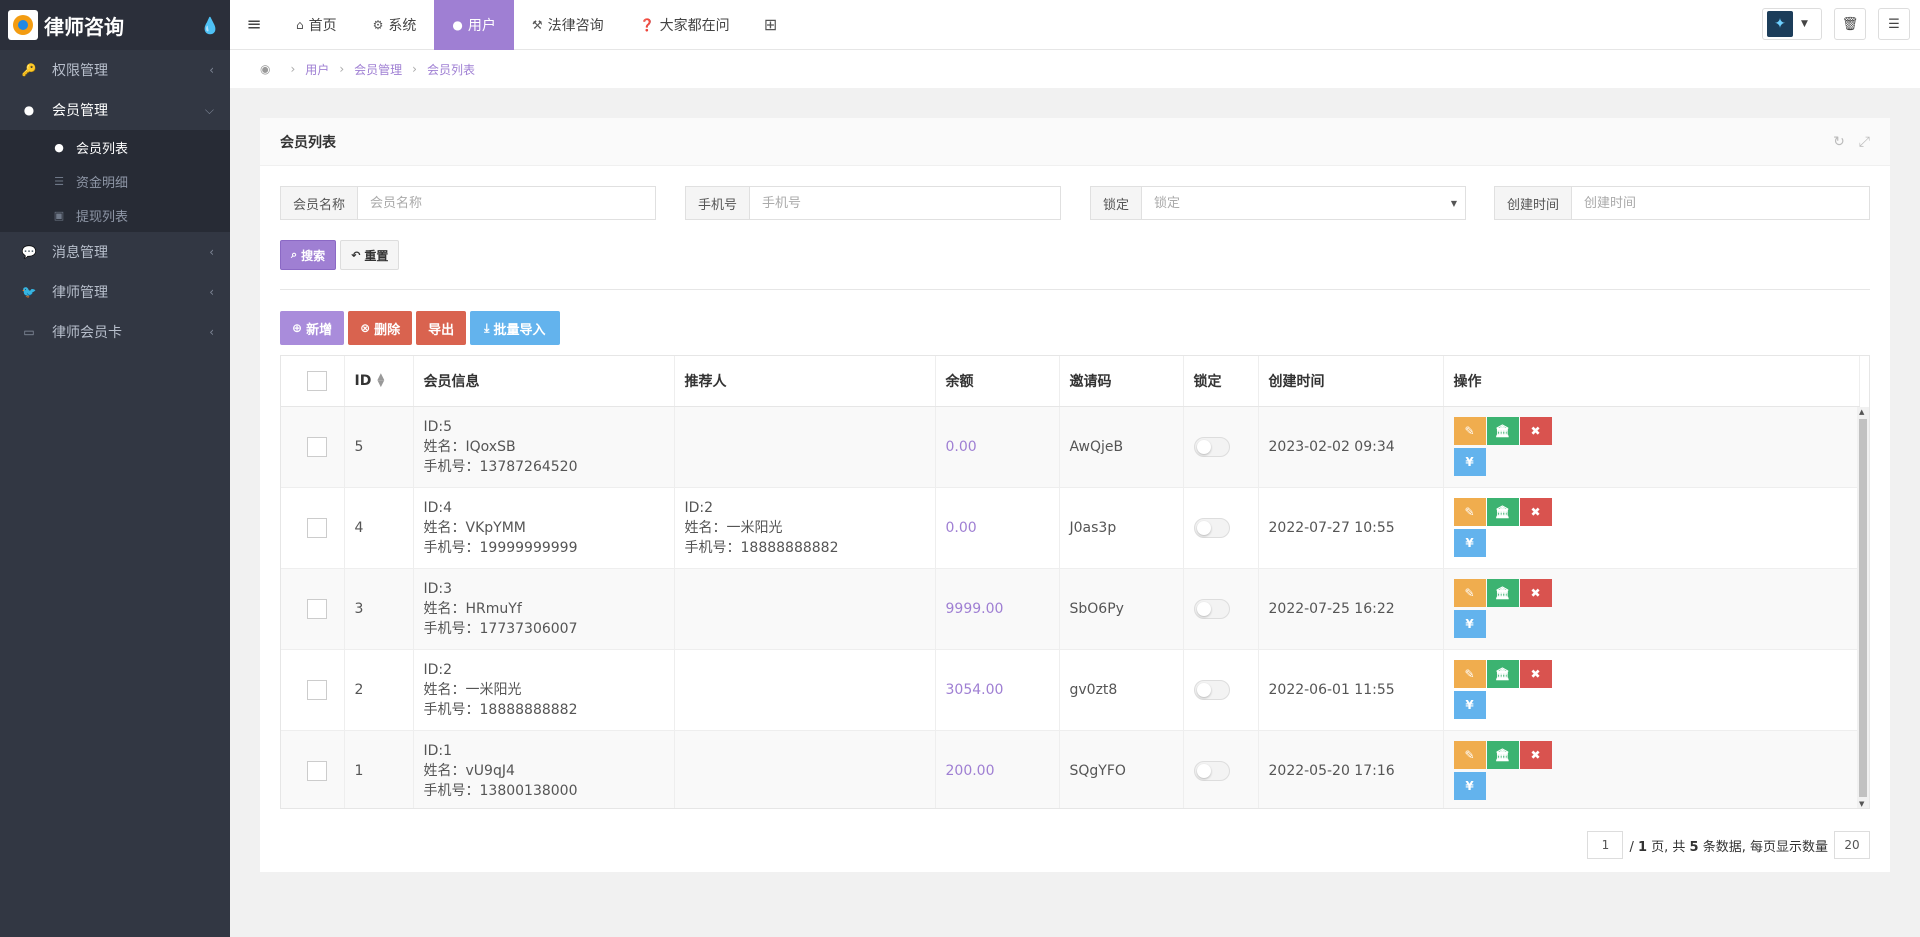  I want to click on scroll-down-icon: ▼, so click(1862, 804).